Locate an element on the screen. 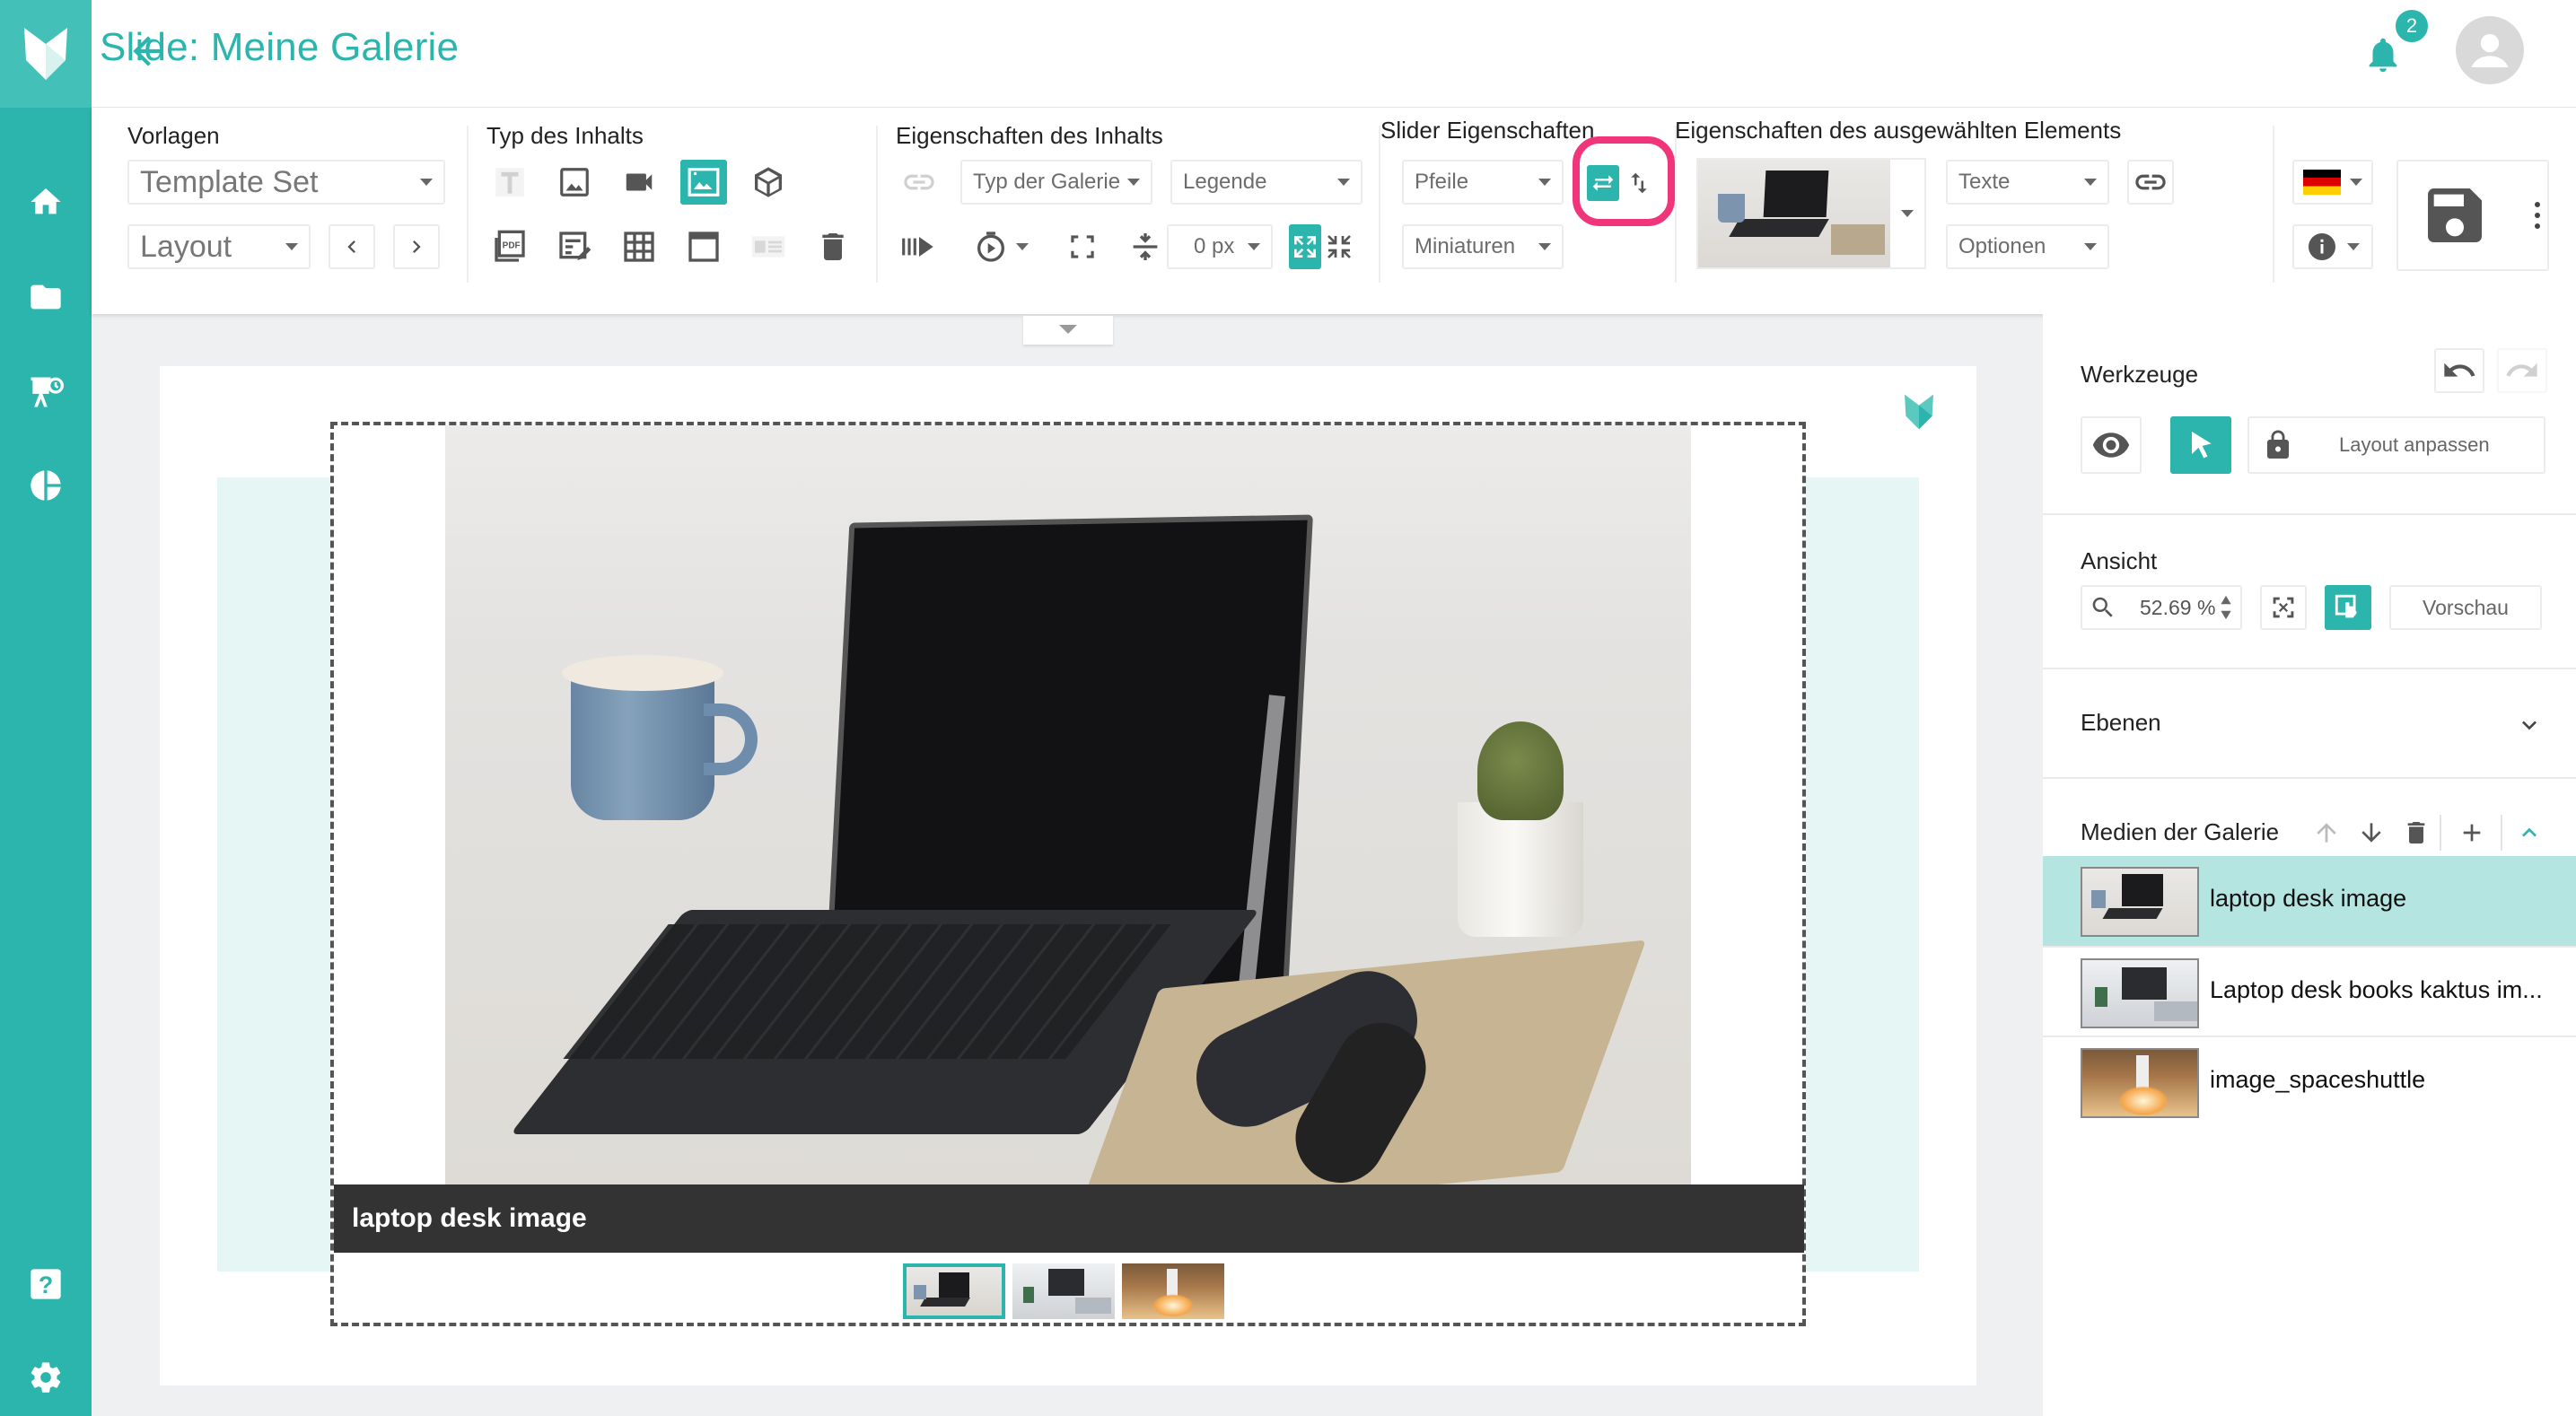  card-icon is located at coordinates (768, 247).